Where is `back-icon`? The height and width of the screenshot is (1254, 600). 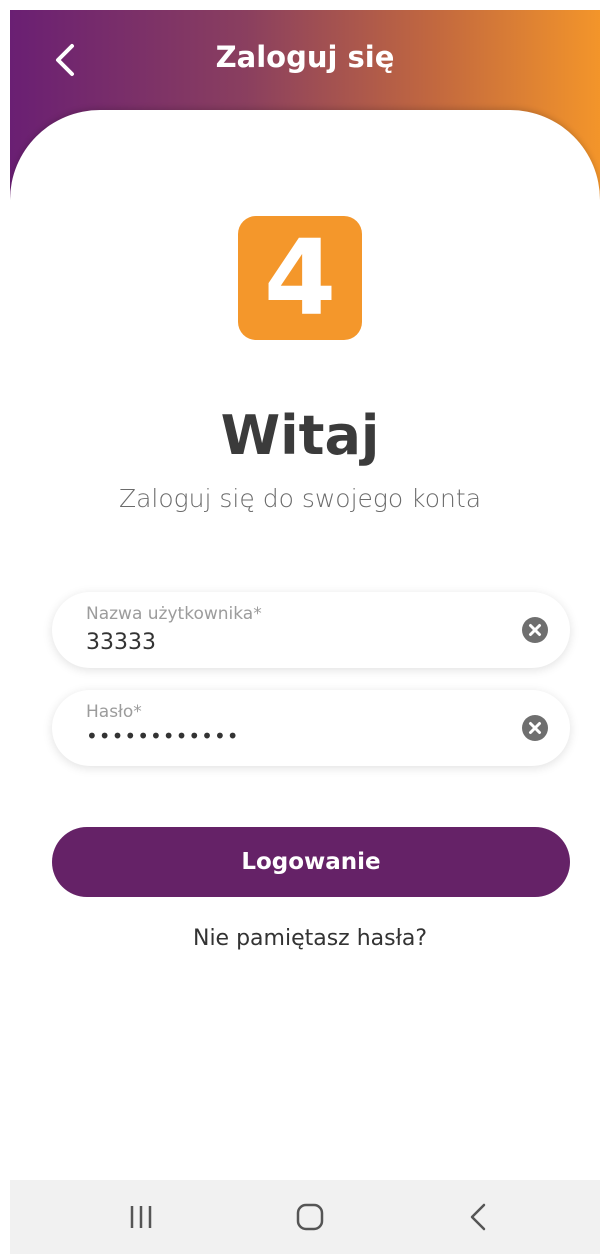
back-icon is located at coordinates (478, 1217).